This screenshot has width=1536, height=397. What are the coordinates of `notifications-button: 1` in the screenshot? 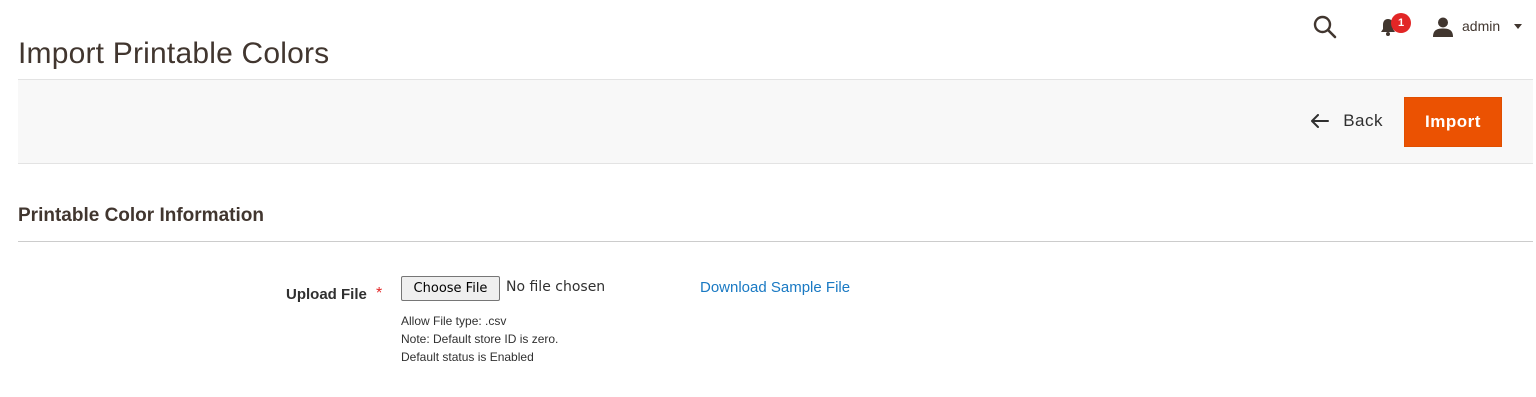 It's located at (1395, 26).